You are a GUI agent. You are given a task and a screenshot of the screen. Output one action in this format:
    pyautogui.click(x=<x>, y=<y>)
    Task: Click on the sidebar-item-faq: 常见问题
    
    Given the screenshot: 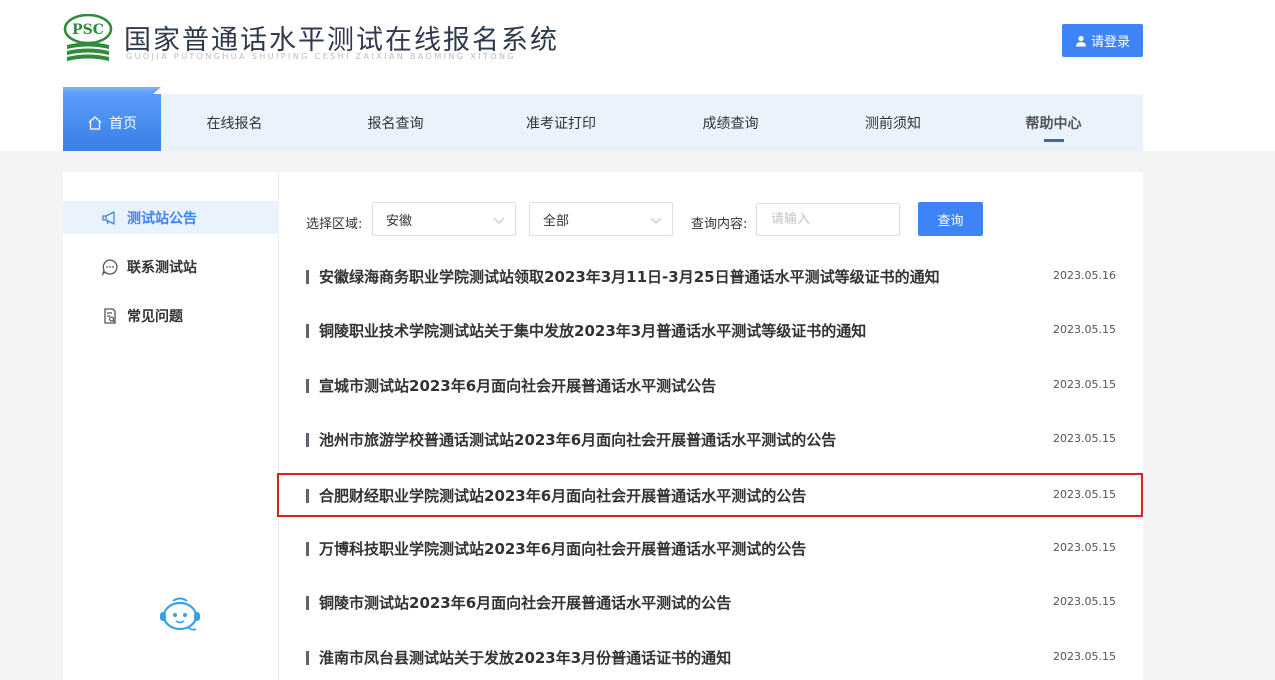 What is the action you would take?
    pyautogui.click(x=171, y=315)
    